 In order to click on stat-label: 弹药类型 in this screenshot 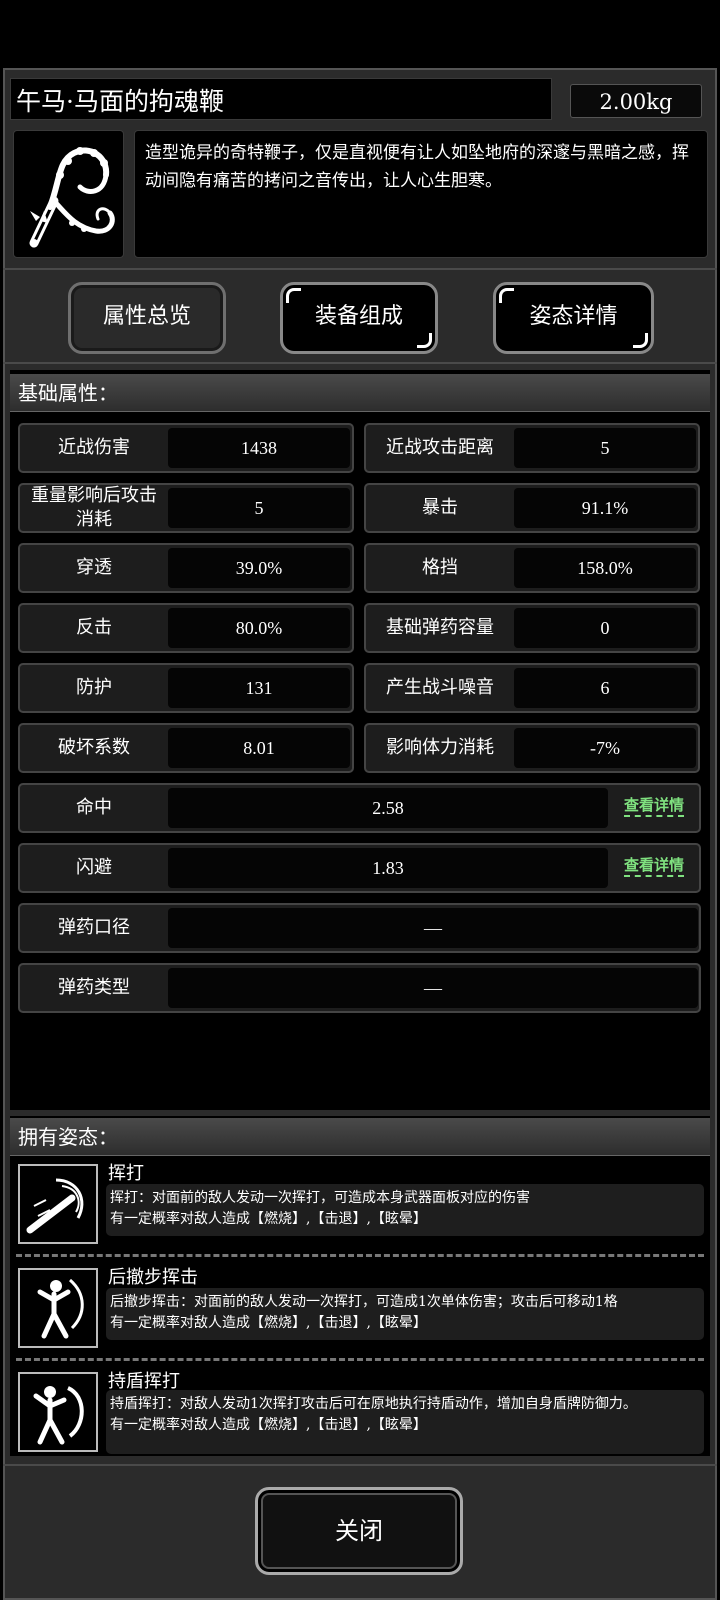, I will do `click(94, 987)`.